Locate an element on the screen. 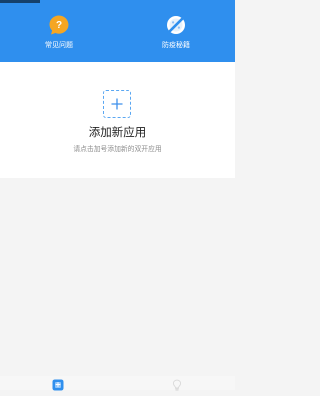 The width and height of the screenshot is (320, 396). empty-state-subtitle: 请点击加号添加新的双开应用 is located at coordinates (117, 149).